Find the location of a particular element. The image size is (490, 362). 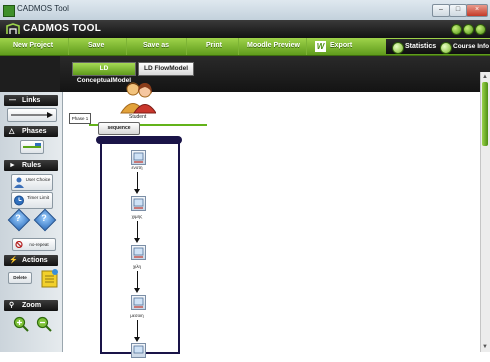

phase-label-box: Phase 1 is located at coordinates (80, 118).